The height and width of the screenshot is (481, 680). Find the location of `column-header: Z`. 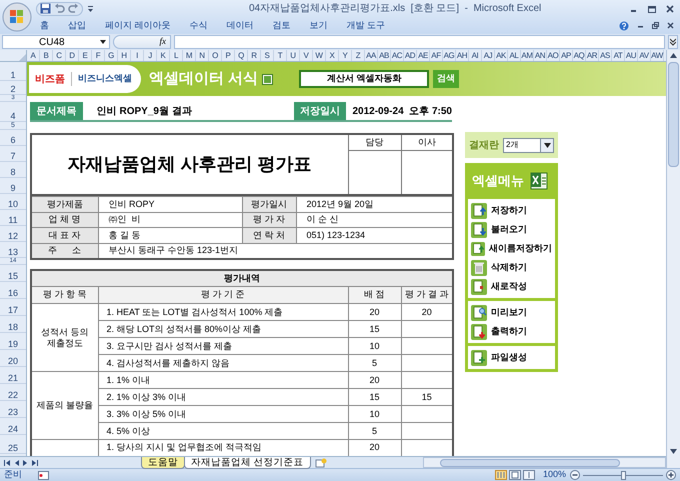

column-header: Z is located at coordinates (358, 55).